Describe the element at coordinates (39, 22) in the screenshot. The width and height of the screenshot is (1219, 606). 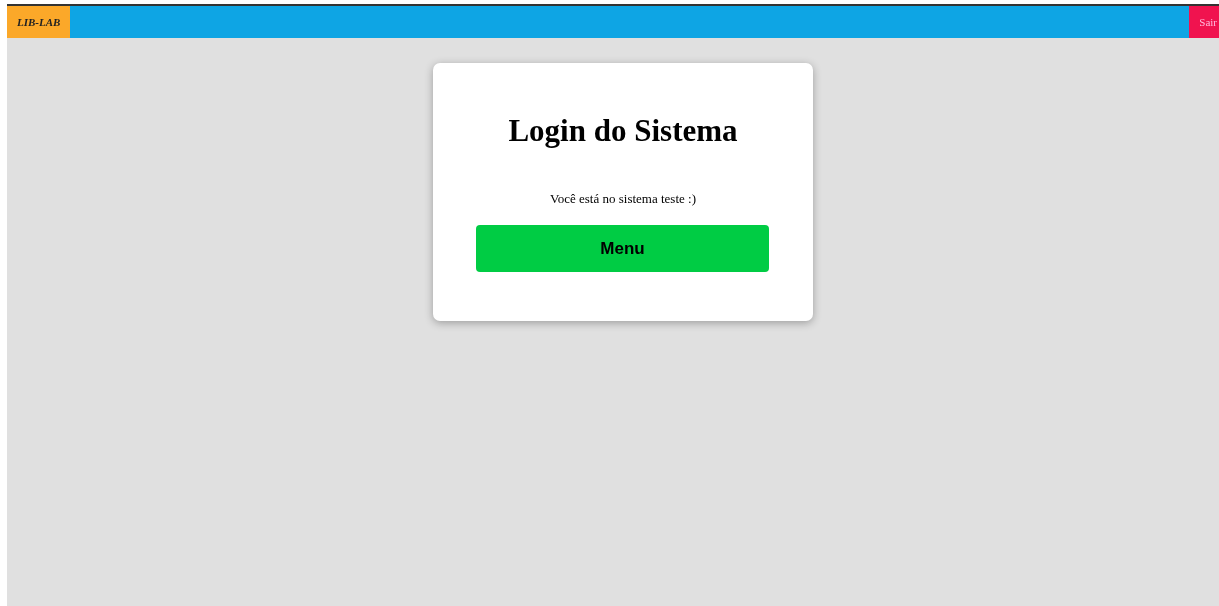
I see `brand-link: LIB-LAB` at that location.